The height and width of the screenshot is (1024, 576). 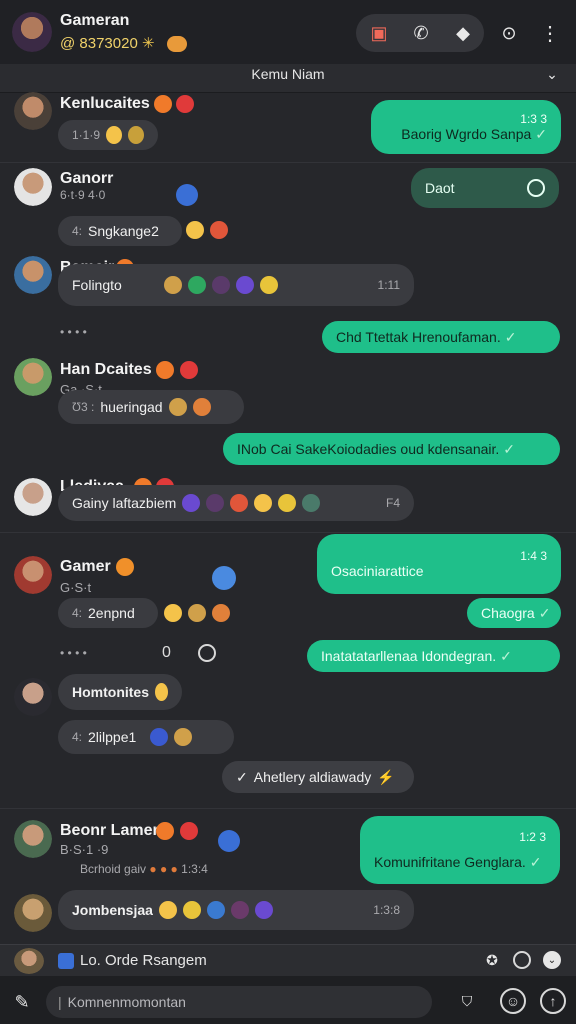 What do you see at coordinates (106, 369) in the screenshot?
I see `sender-name: Han Dcaites` at bounding box center [106, 369].